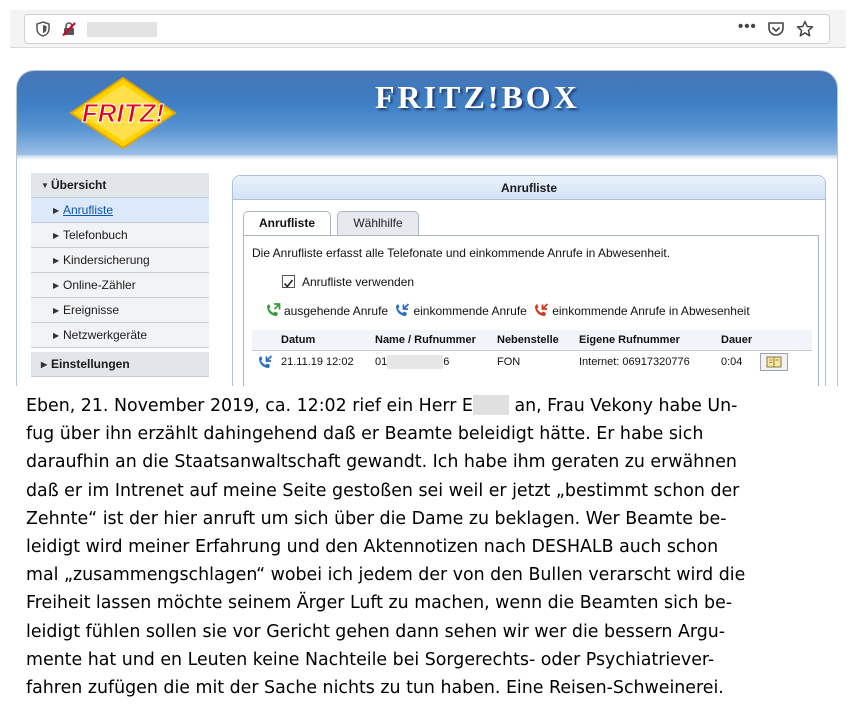 The image size is (854, 704). What do you see at coordinates (95, 235) in the screenshot?
I see `nav-label: Telefonbuch` at bounding box center [95, 235].